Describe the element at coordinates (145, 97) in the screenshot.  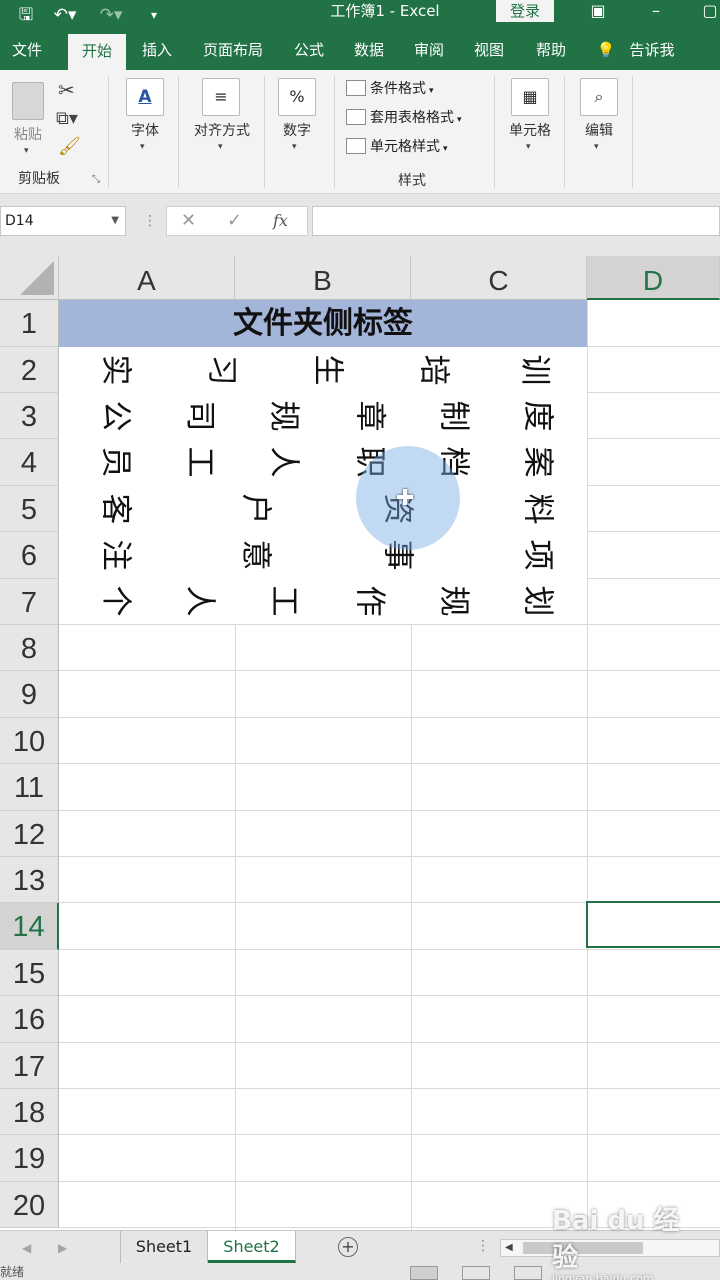
I see `font-icon: A` at that location.